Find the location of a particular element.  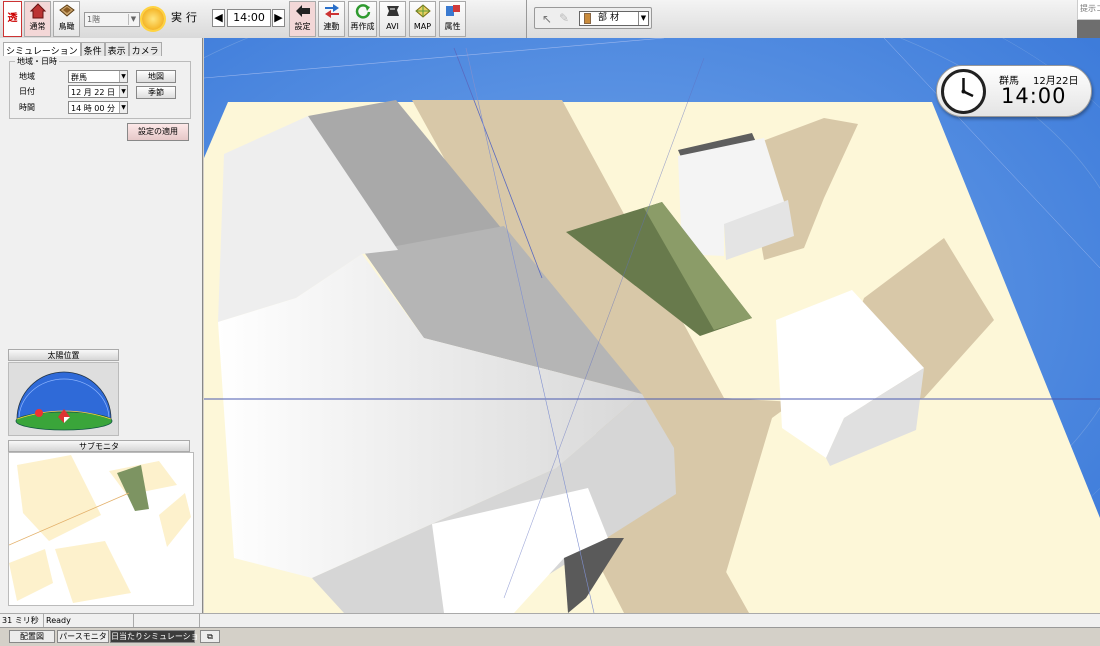

link-arrows-icon is located at coordinates (331, 12).